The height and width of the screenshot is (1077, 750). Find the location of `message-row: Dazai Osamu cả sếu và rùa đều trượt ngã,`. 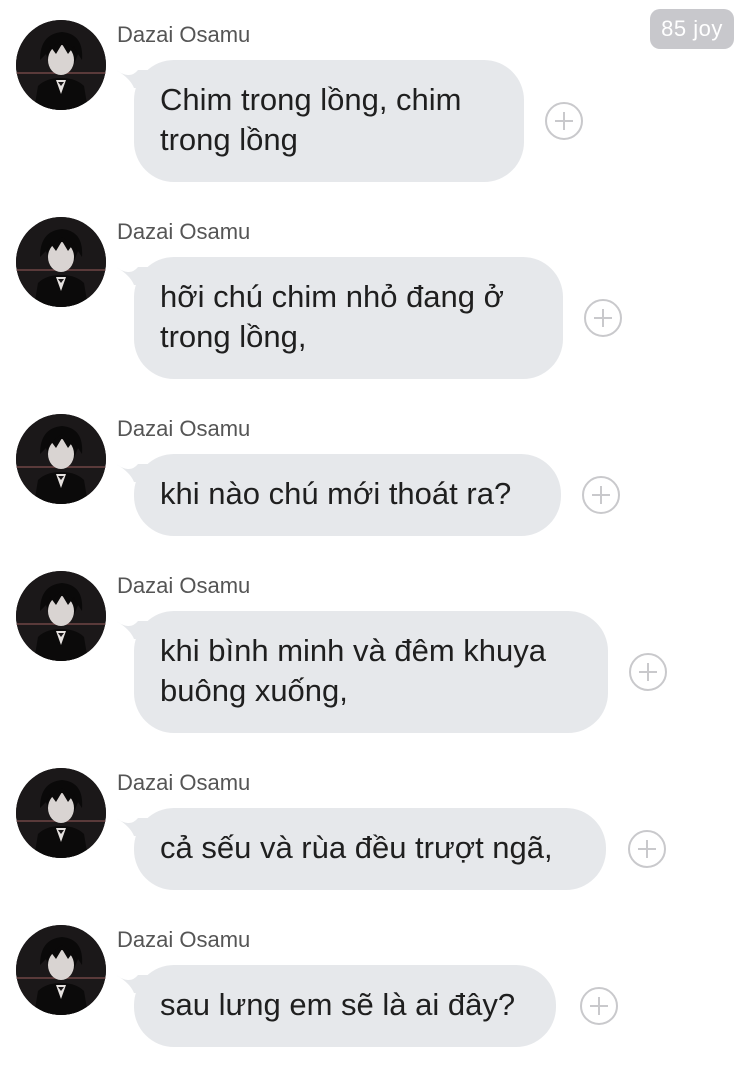

message-row: Dazai Osamu cả sếu và rùa đều trượt ngã, is located at coordinates (375, 830).